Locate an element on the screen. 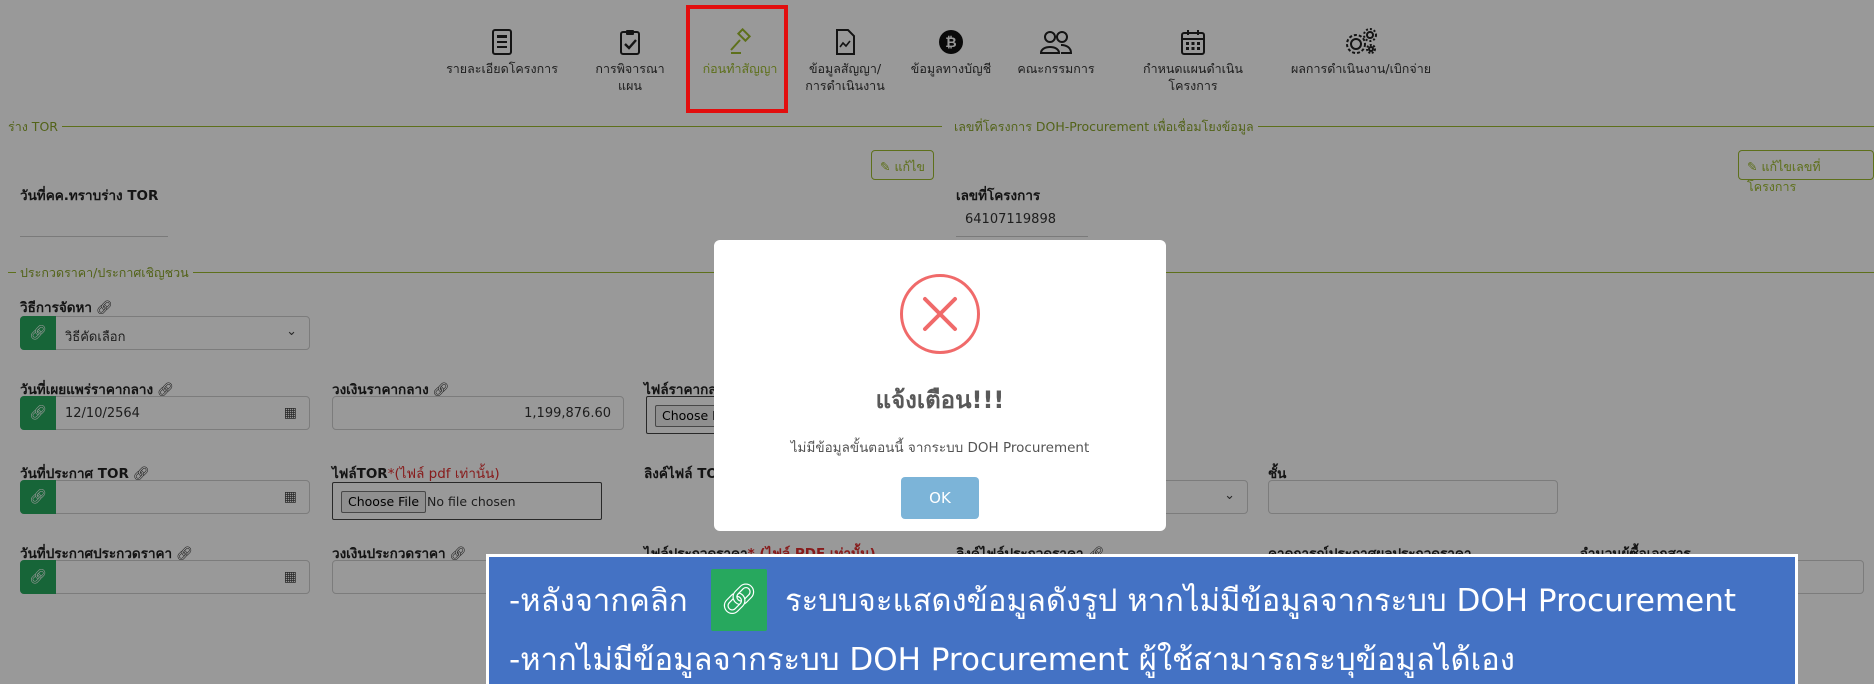 The height and width of the screenshot is (684, 1874). close-icon is located at coordinates (940, 314).